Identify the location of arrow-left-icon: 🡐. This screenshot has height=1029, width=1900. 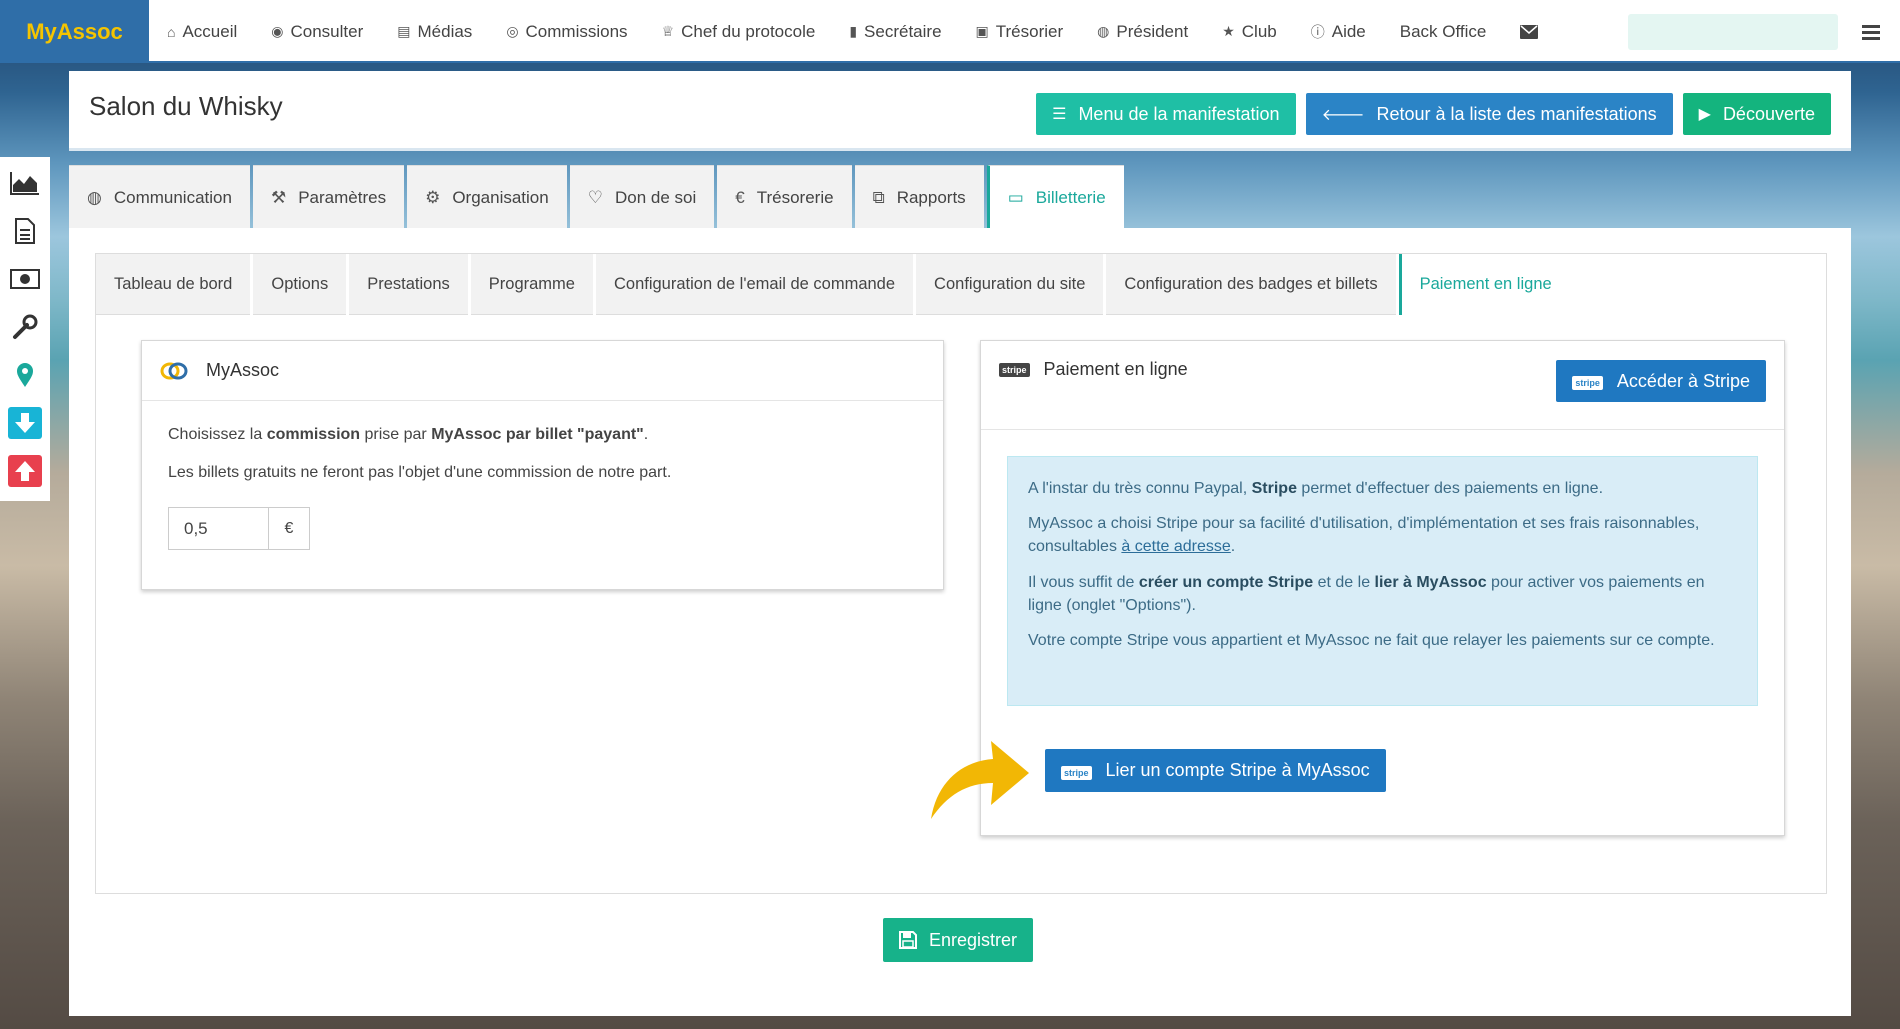
(1343, 115).